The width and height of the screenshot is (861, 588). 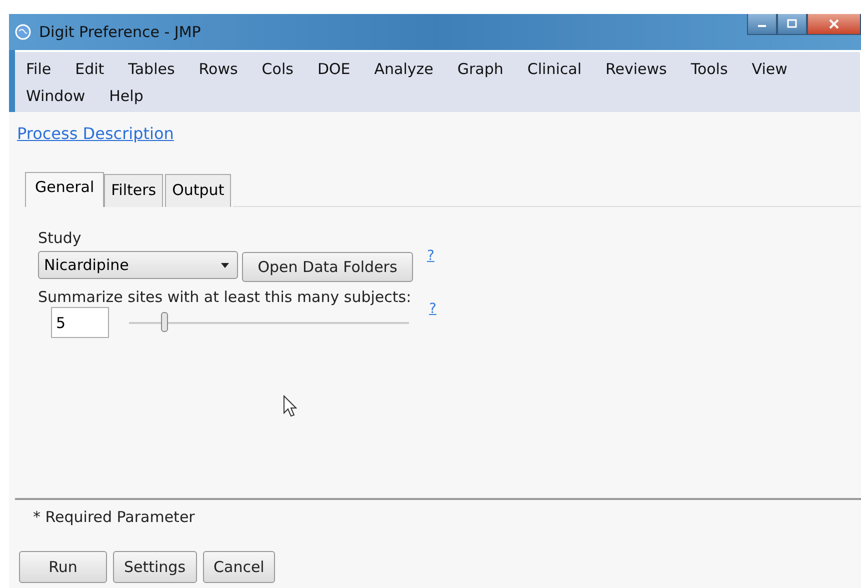 What do you see at coordinates (222, 69) in the screenshot?
I see `menu-item: Rows` at bounding box center [222, 69].